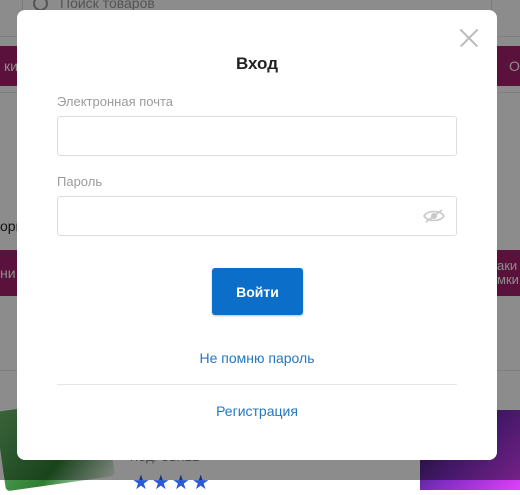  Describe the element at coordinates (257, 216) in the screenshot. I see `password-field` at that location.